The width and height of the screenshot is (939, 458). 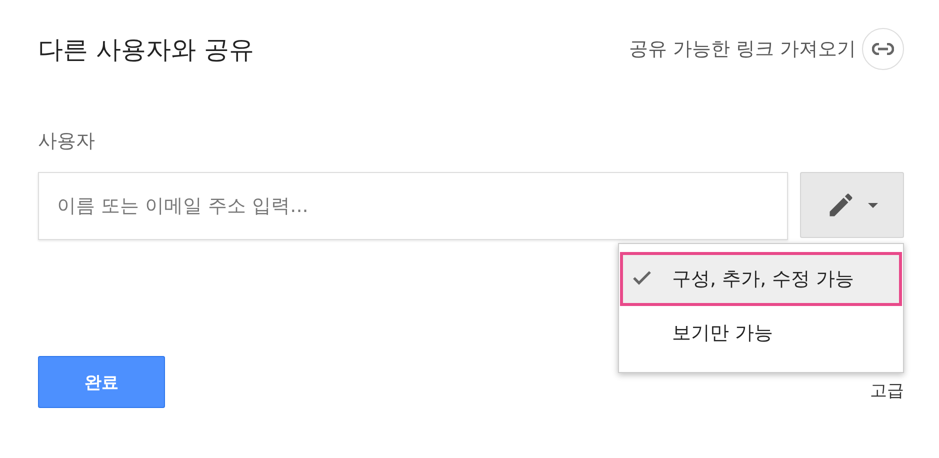 I want to click on check-icon, so click(x=642, y=278).